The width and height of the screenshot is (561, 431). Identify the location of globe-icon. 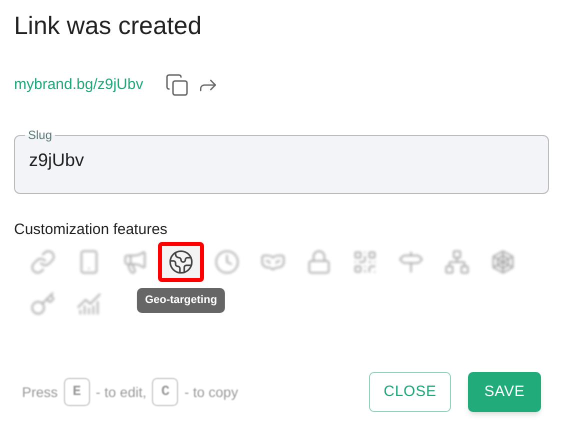
(181, 262).